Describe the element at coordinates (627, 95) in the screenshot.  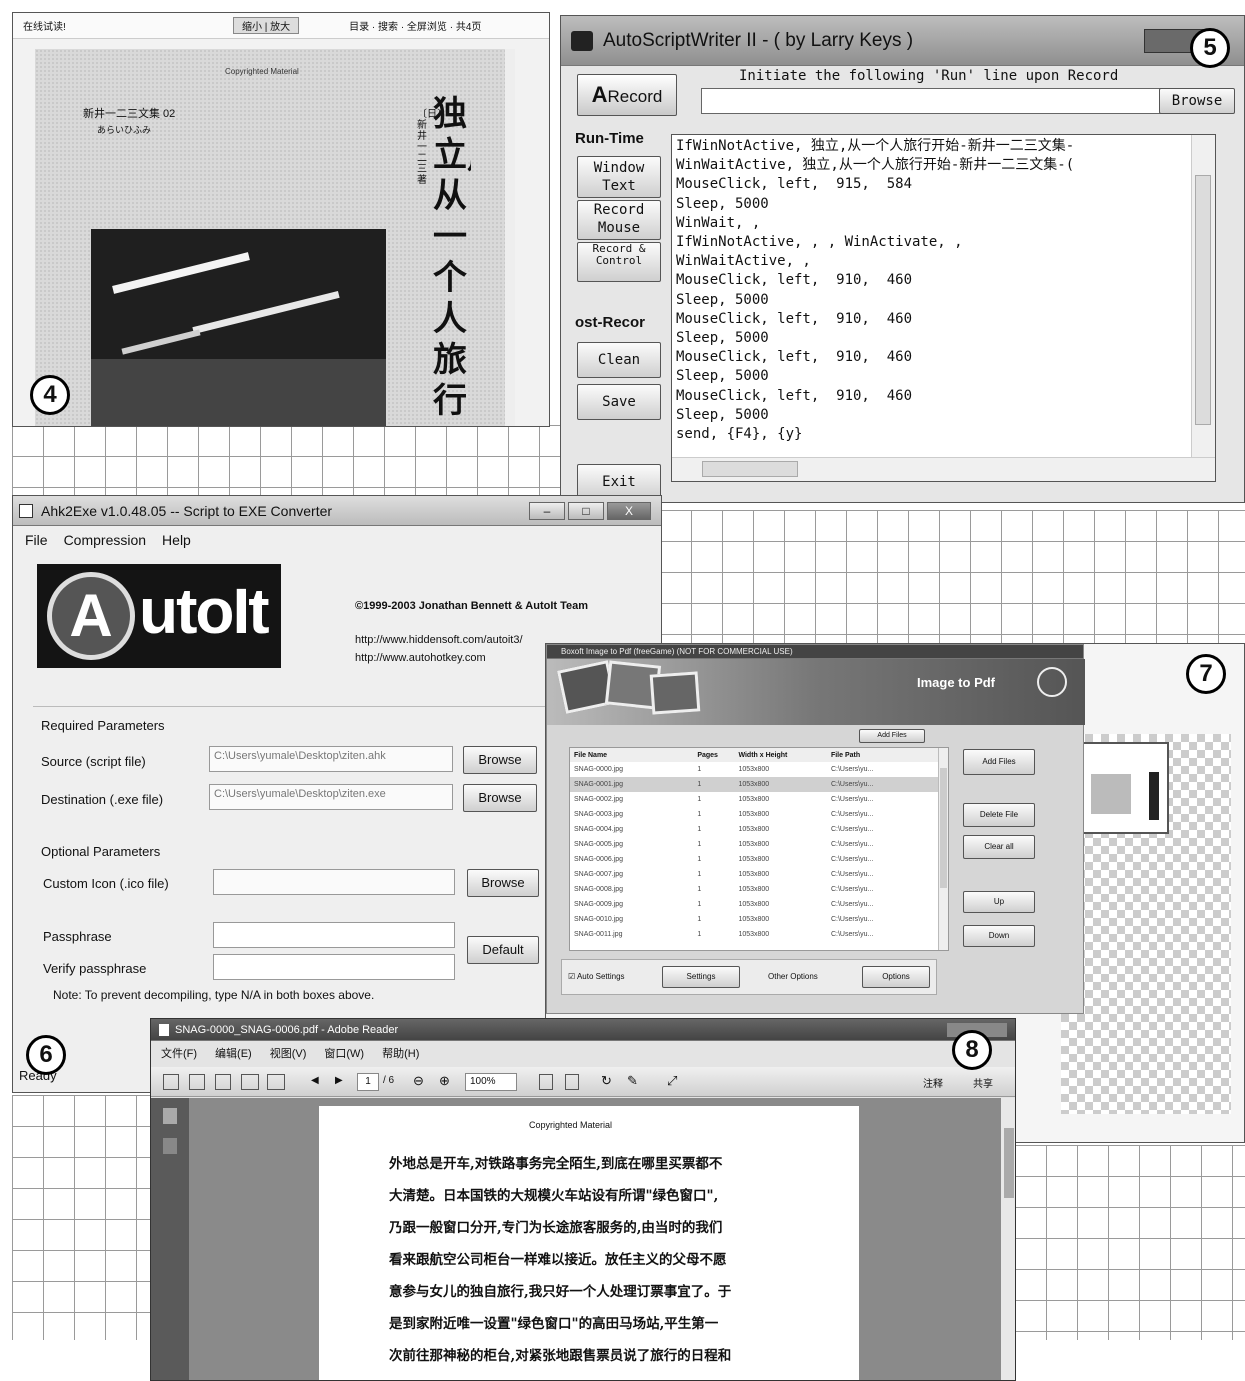
I see `record-button: ARecord` at that location.